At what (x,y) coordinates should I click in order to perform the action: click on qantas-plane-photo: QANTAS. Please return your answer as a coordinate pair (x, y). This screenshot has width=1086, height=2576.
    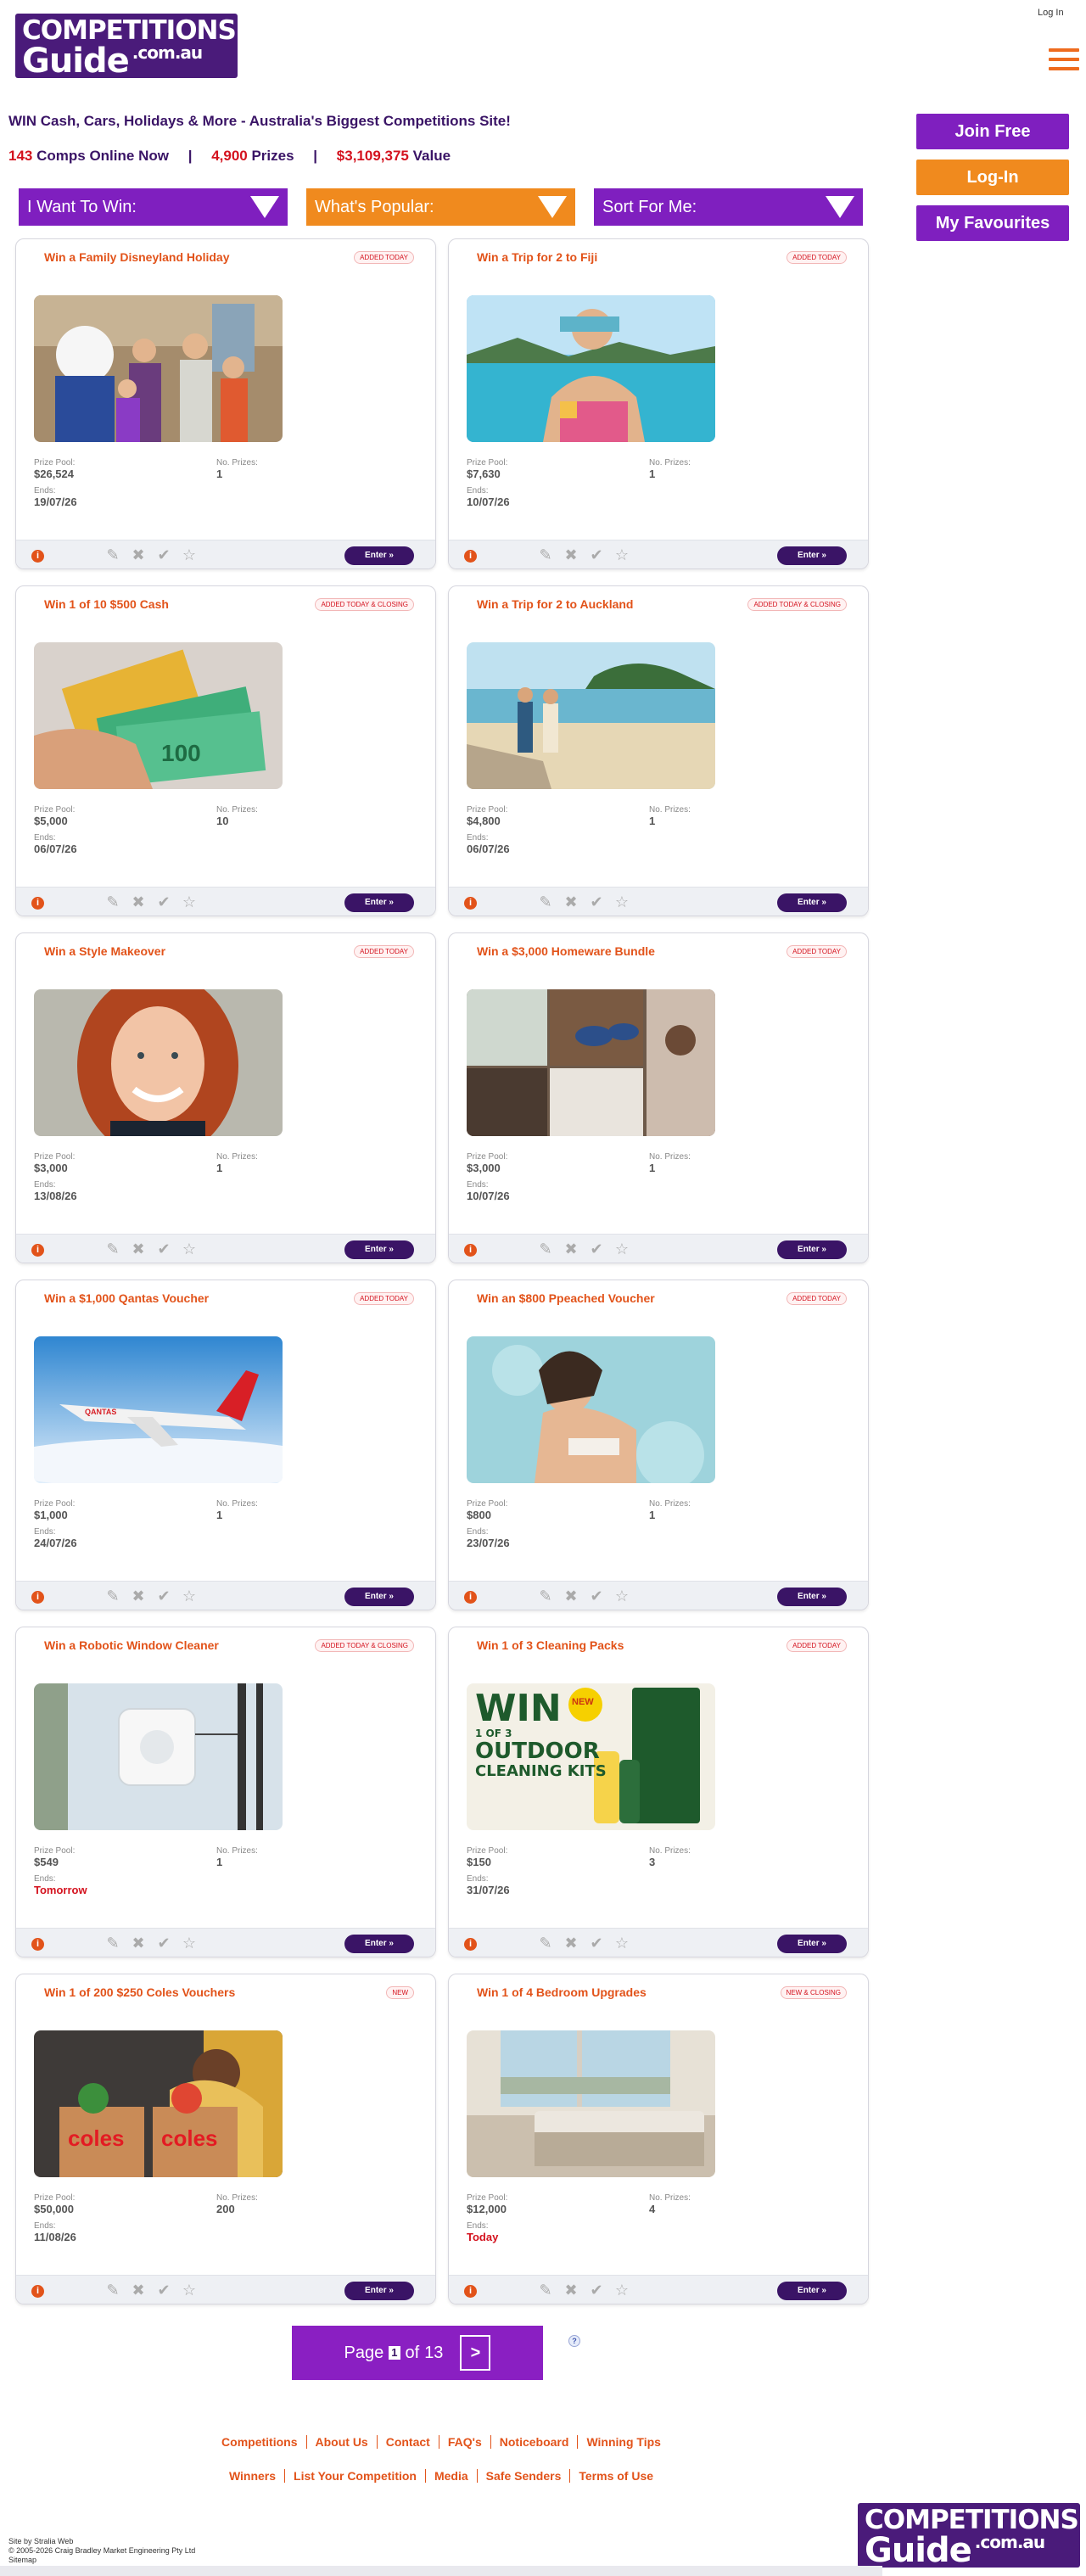
    Looking at the image, I should click on (158, 1410).